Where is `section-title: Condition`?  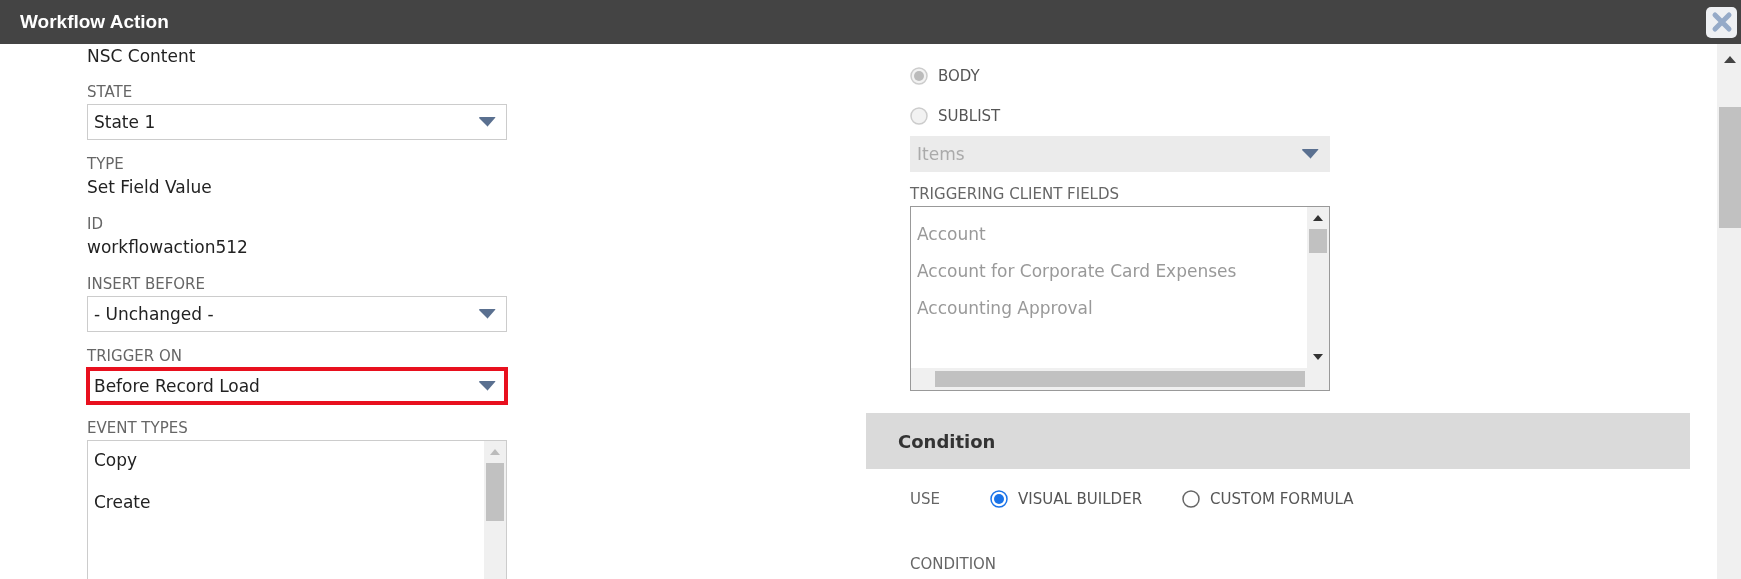 section-title: Condition is located at coordinates (947, 441).